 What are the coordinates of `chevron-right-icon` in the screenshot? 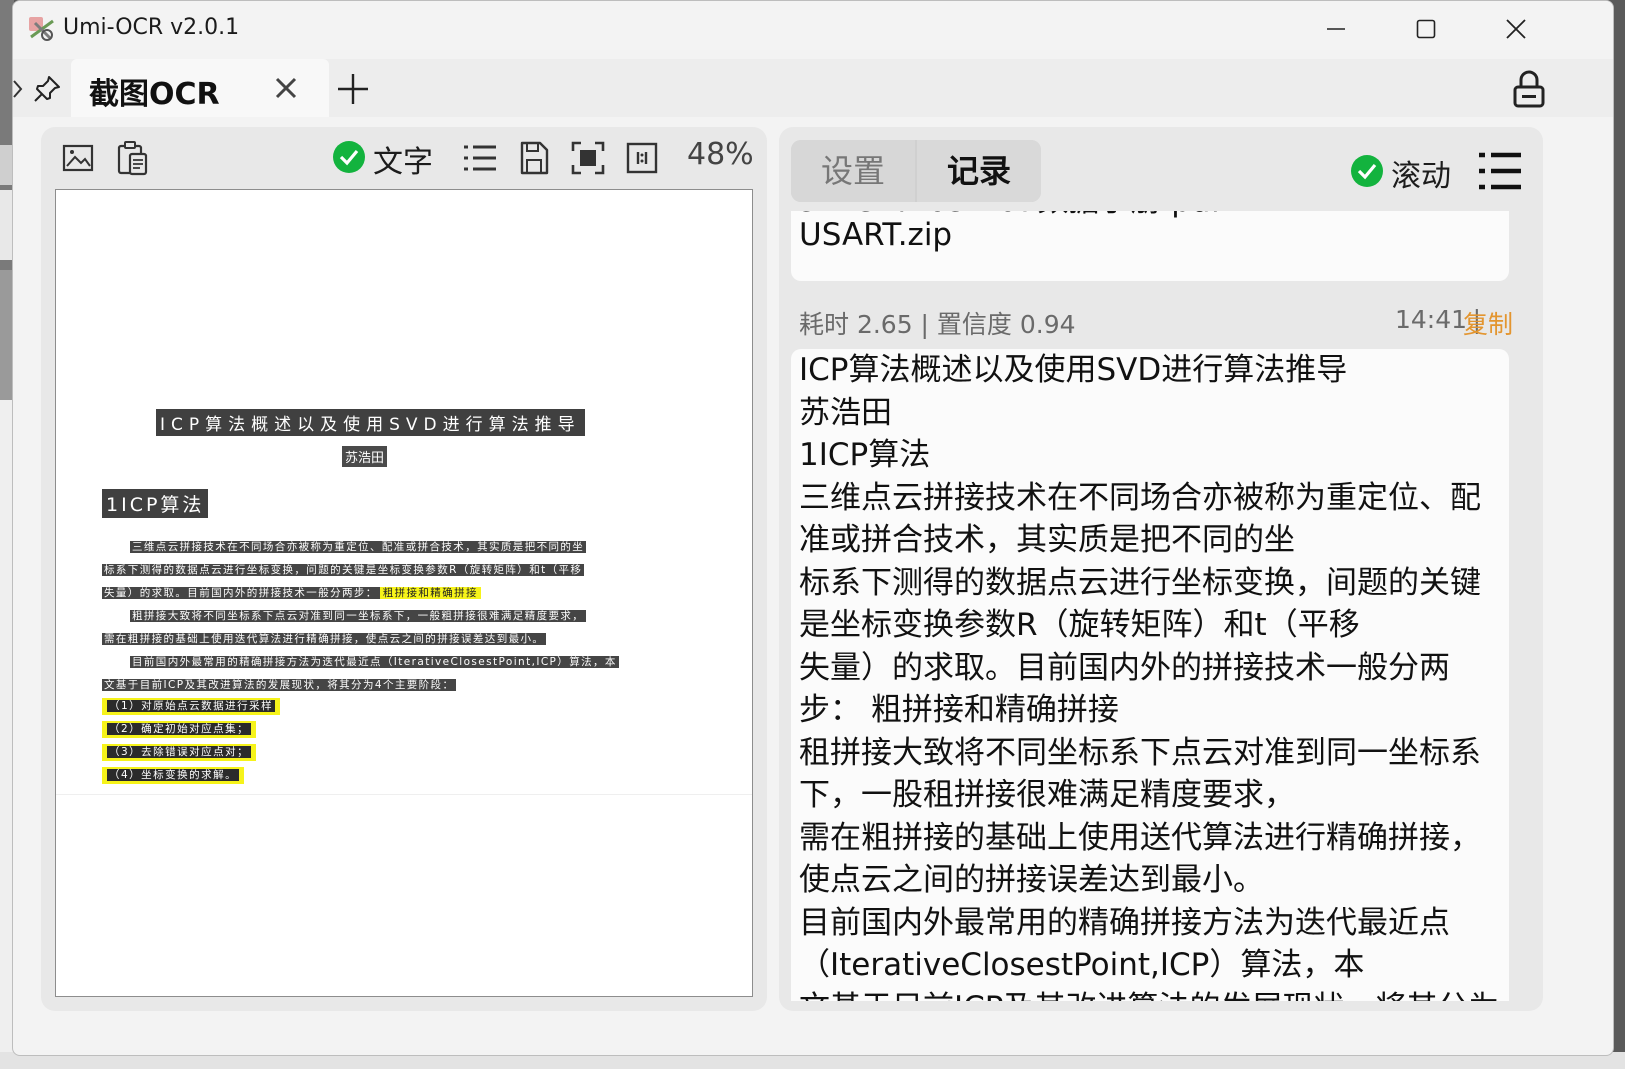 It's located at (19, 89).